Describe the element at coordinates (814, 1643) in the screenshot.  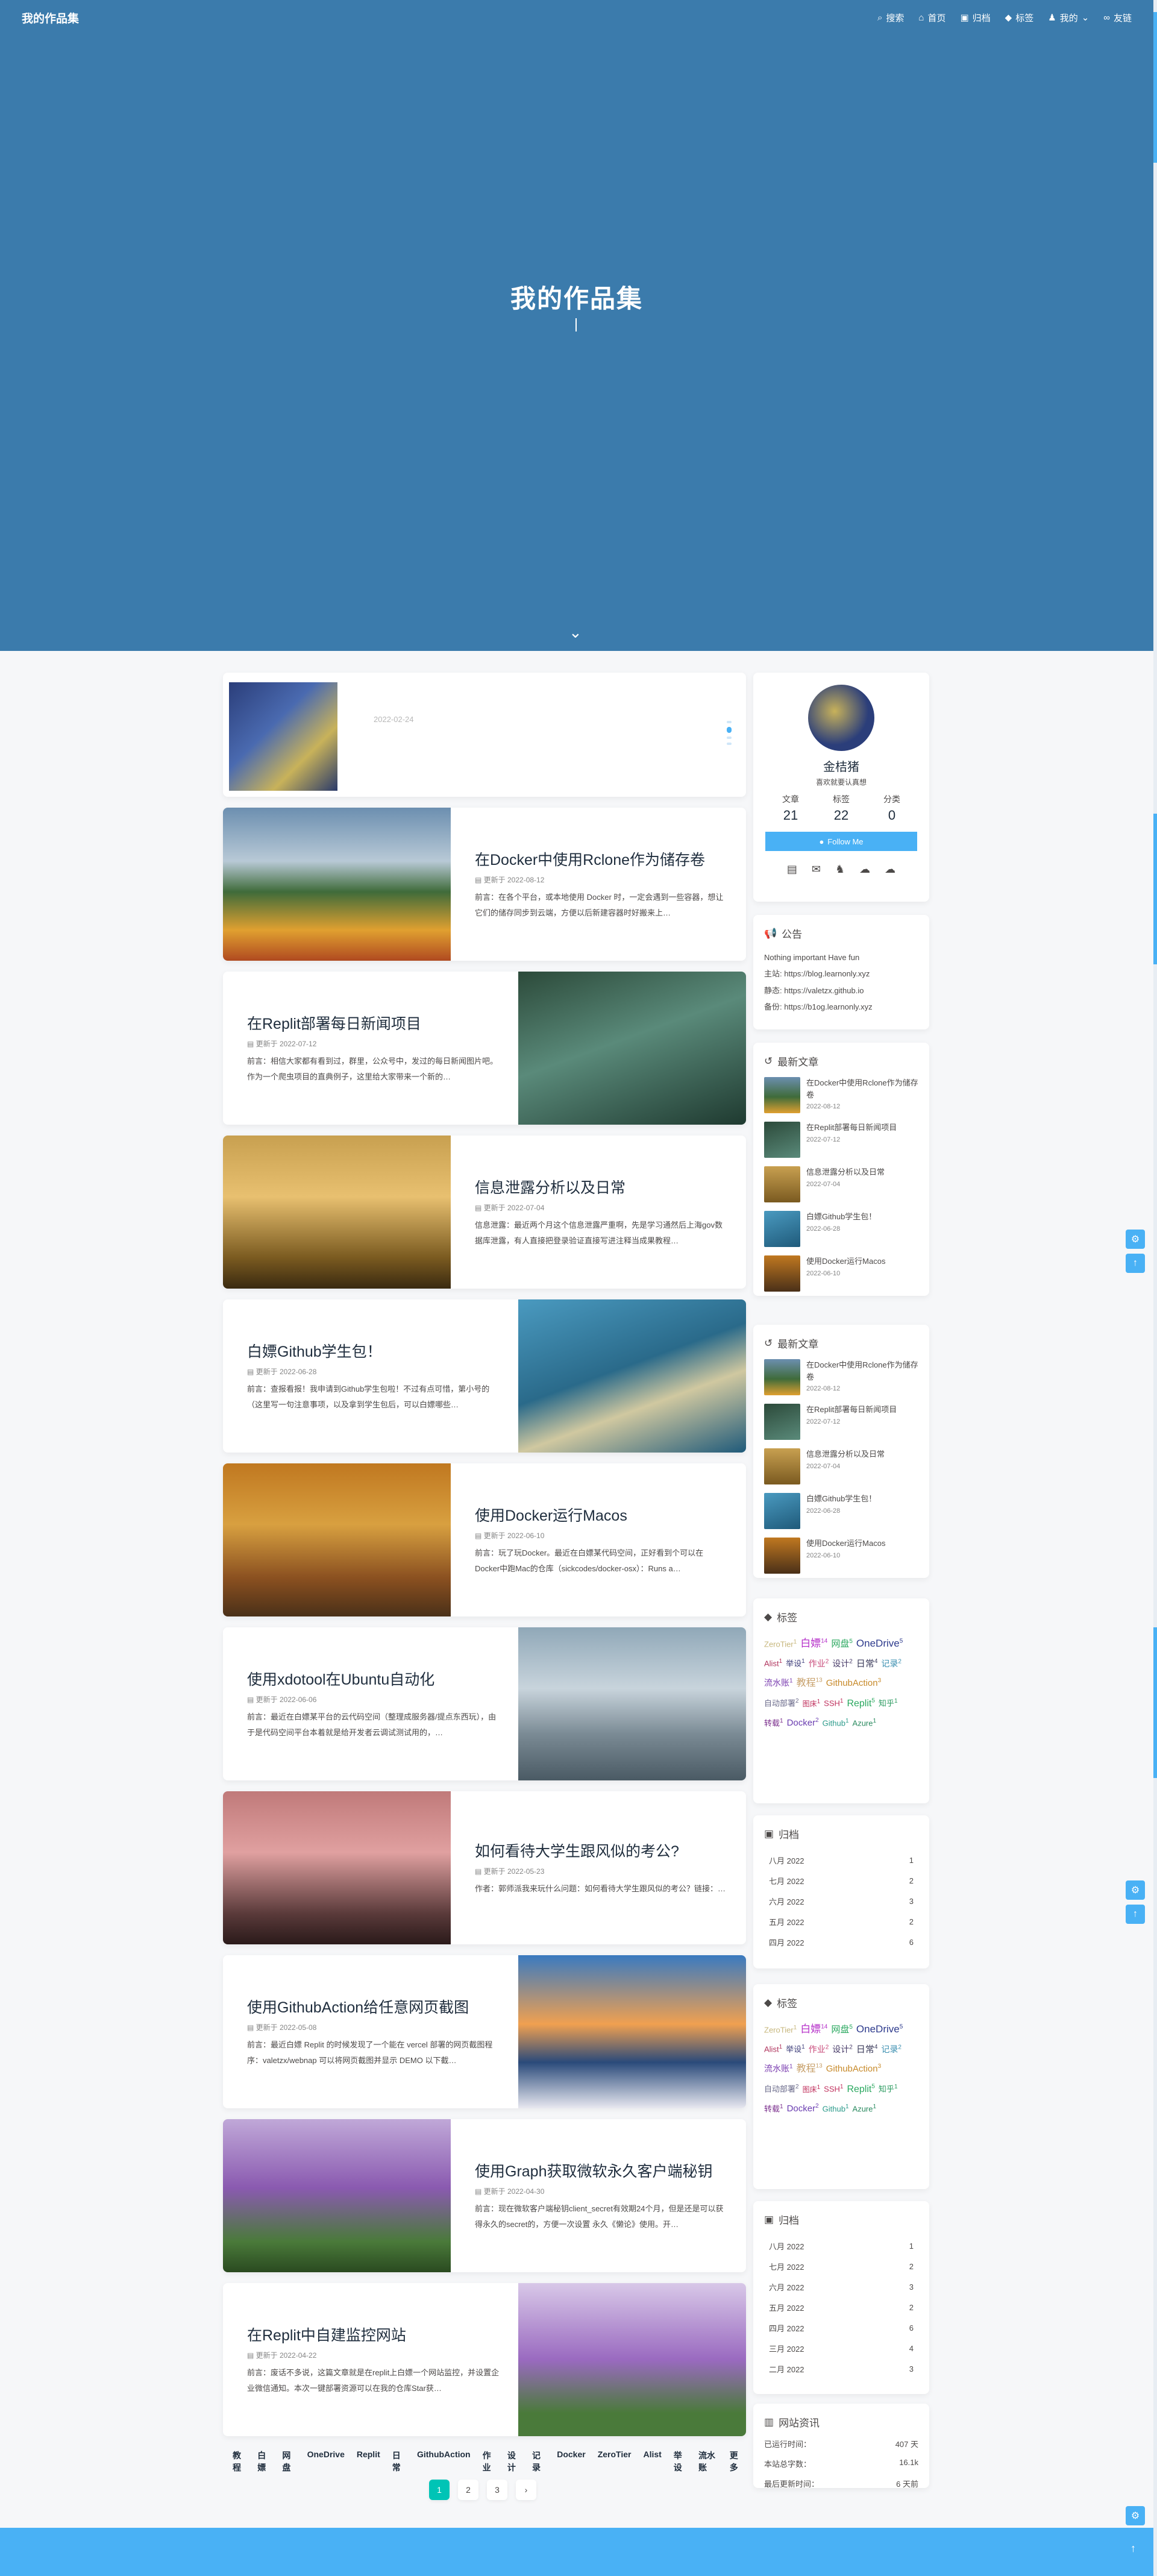
I see `tag-link: 白嫖14` at that location.